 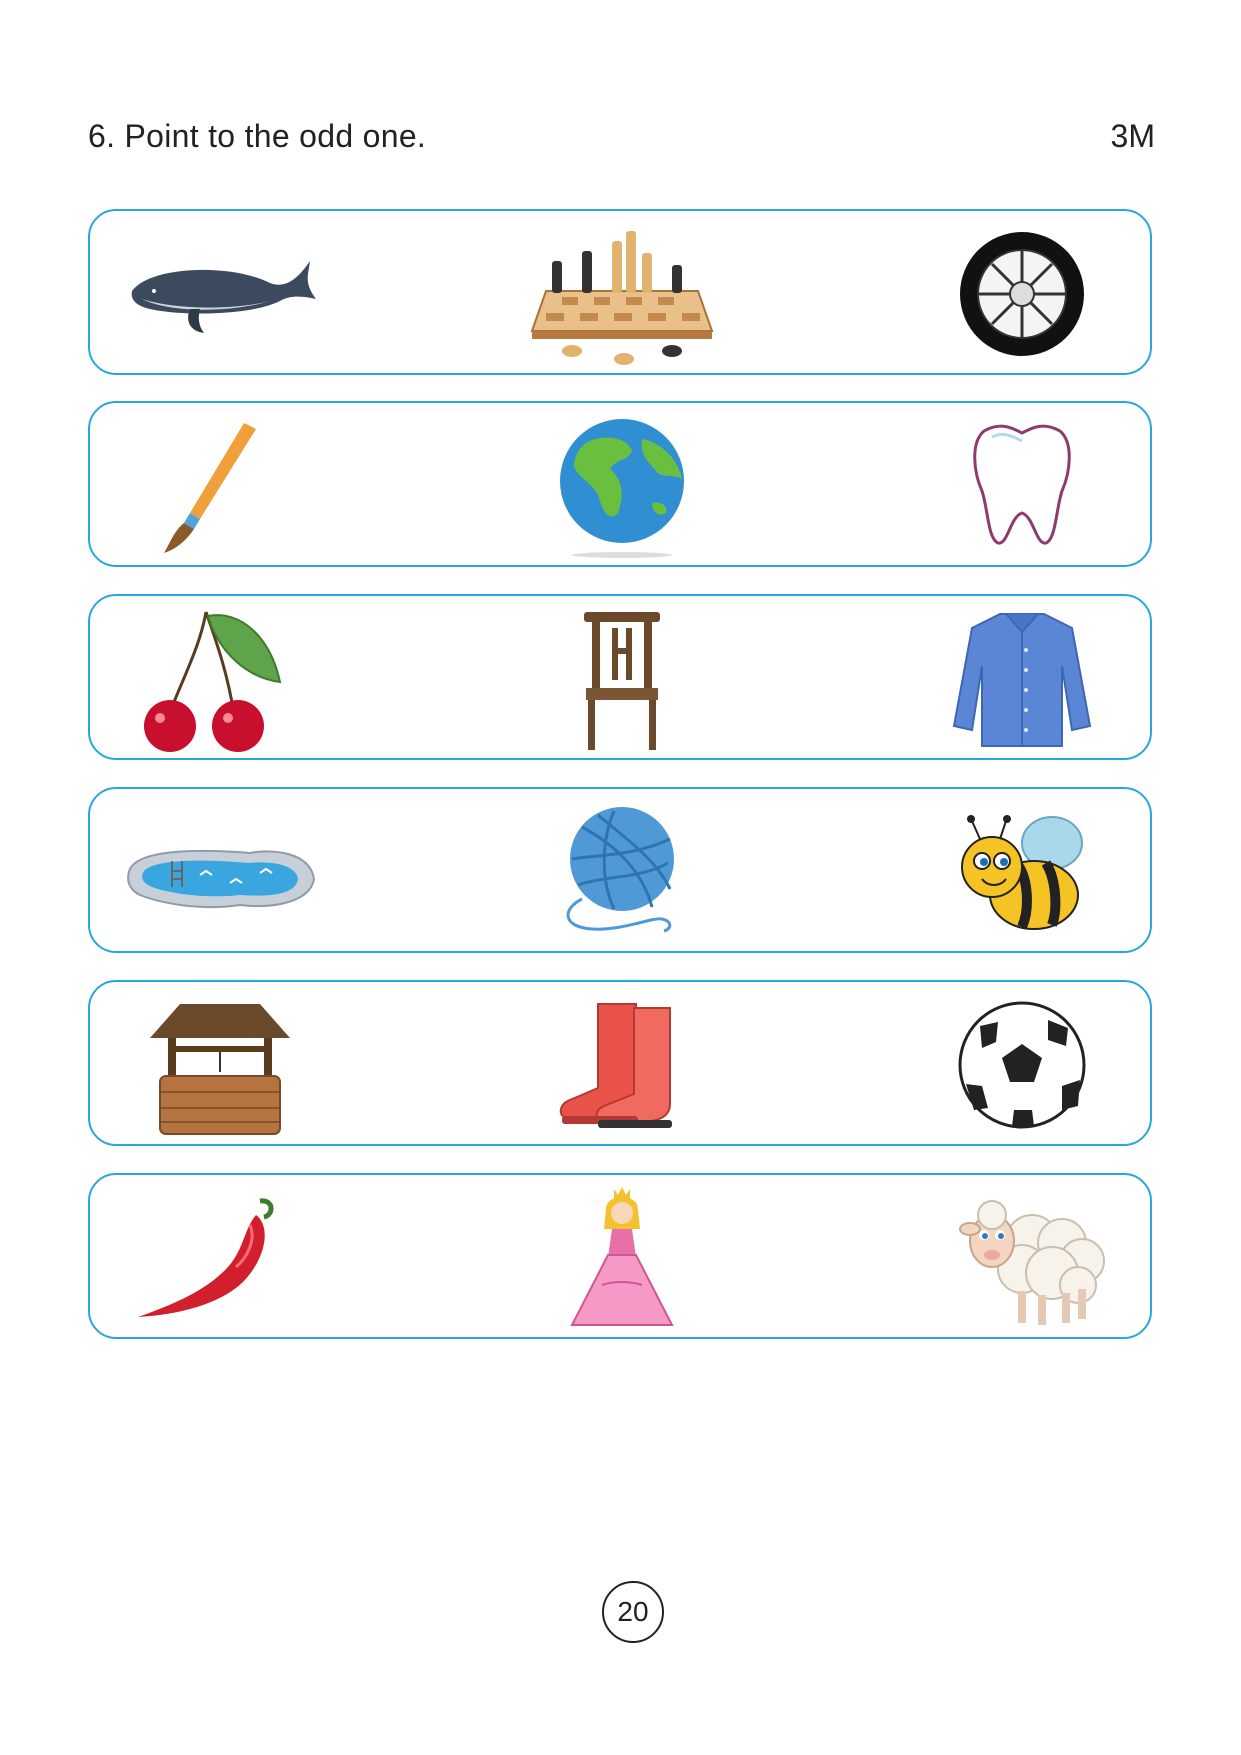 What do you see at coordinates (220, 1258) in the screenshot?
I see `chilli-icon` at bounding box center [220, 1258].